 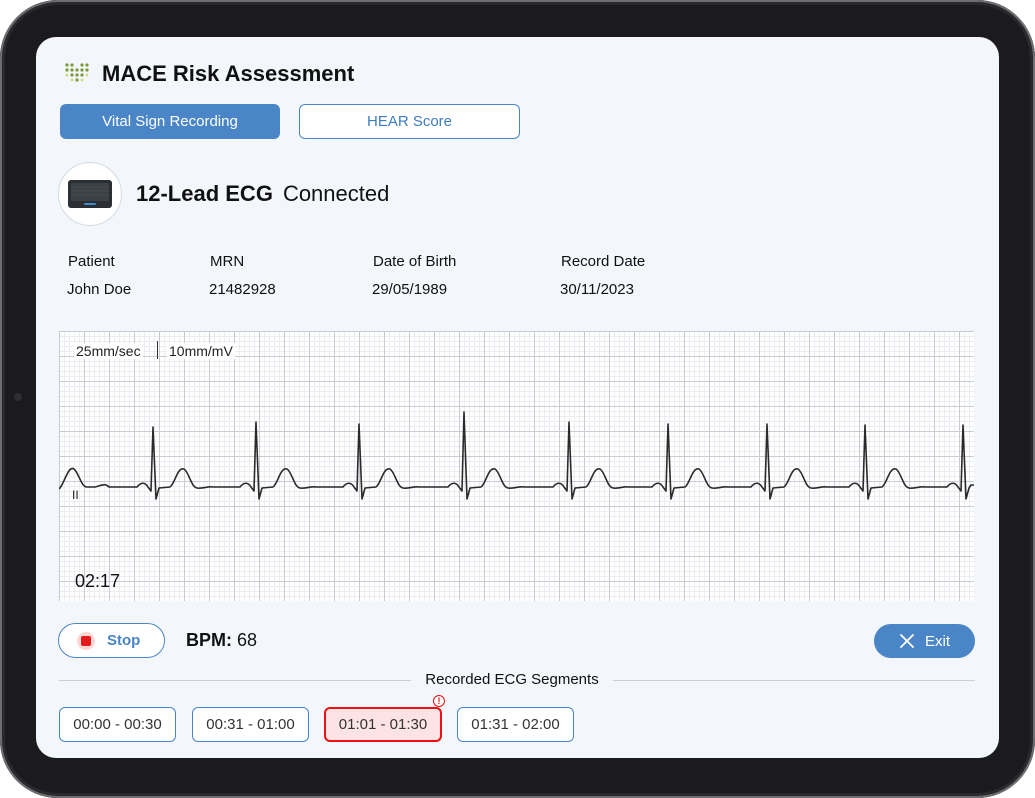 I want to click on app-title: MACE Risk Assessment, so click(x=228, y=73).